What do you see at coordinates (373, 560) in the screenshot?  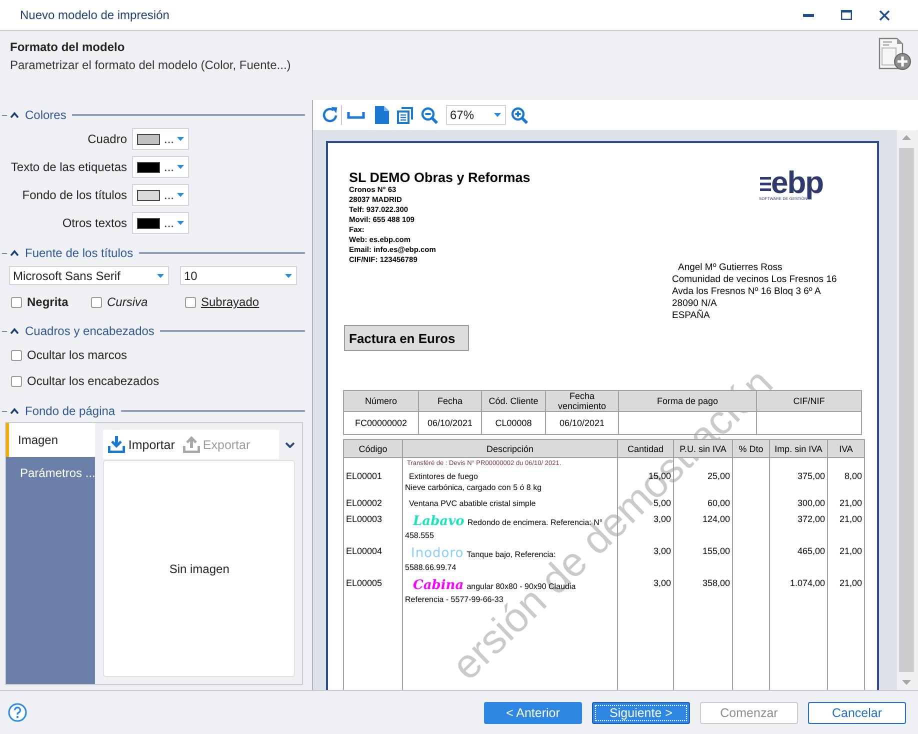 I see `table-cell: EL00004` at bounding box center [373, 560].